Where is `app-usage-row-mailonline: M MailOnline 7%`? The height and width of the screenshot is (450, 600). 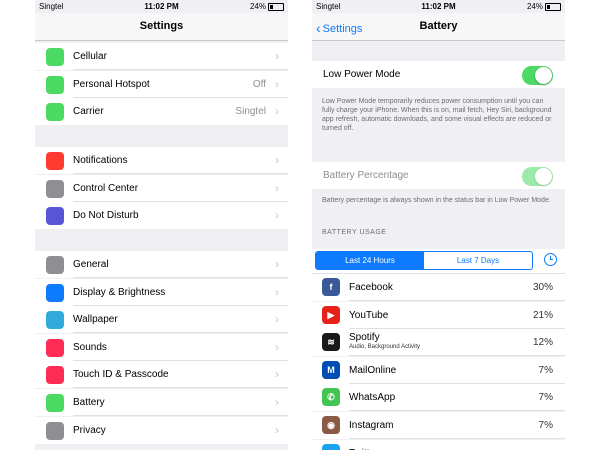
app-usage-row-mailonline: M MailOnline 7% is located at coordinates (438, 370).